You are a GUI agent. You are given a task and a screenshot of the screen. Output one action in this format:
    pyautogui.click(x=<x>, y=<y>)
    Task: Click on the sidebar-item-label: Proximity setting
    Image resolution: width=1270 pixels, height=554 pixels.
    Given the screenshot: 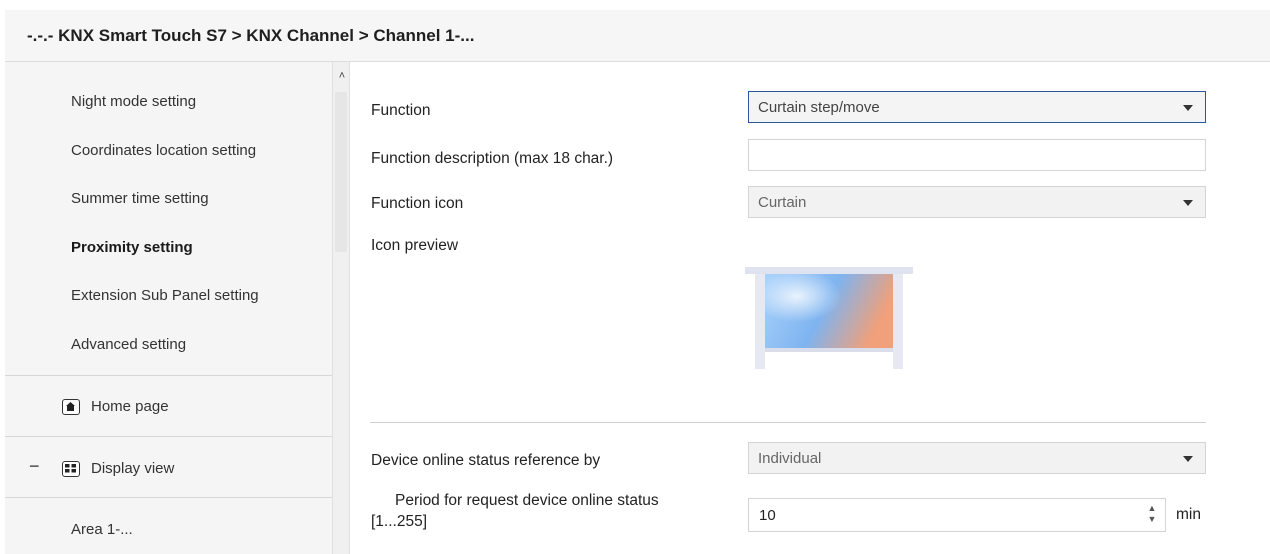 What is the action you would take?
    pyautogui.click(x=132, y=247)
    